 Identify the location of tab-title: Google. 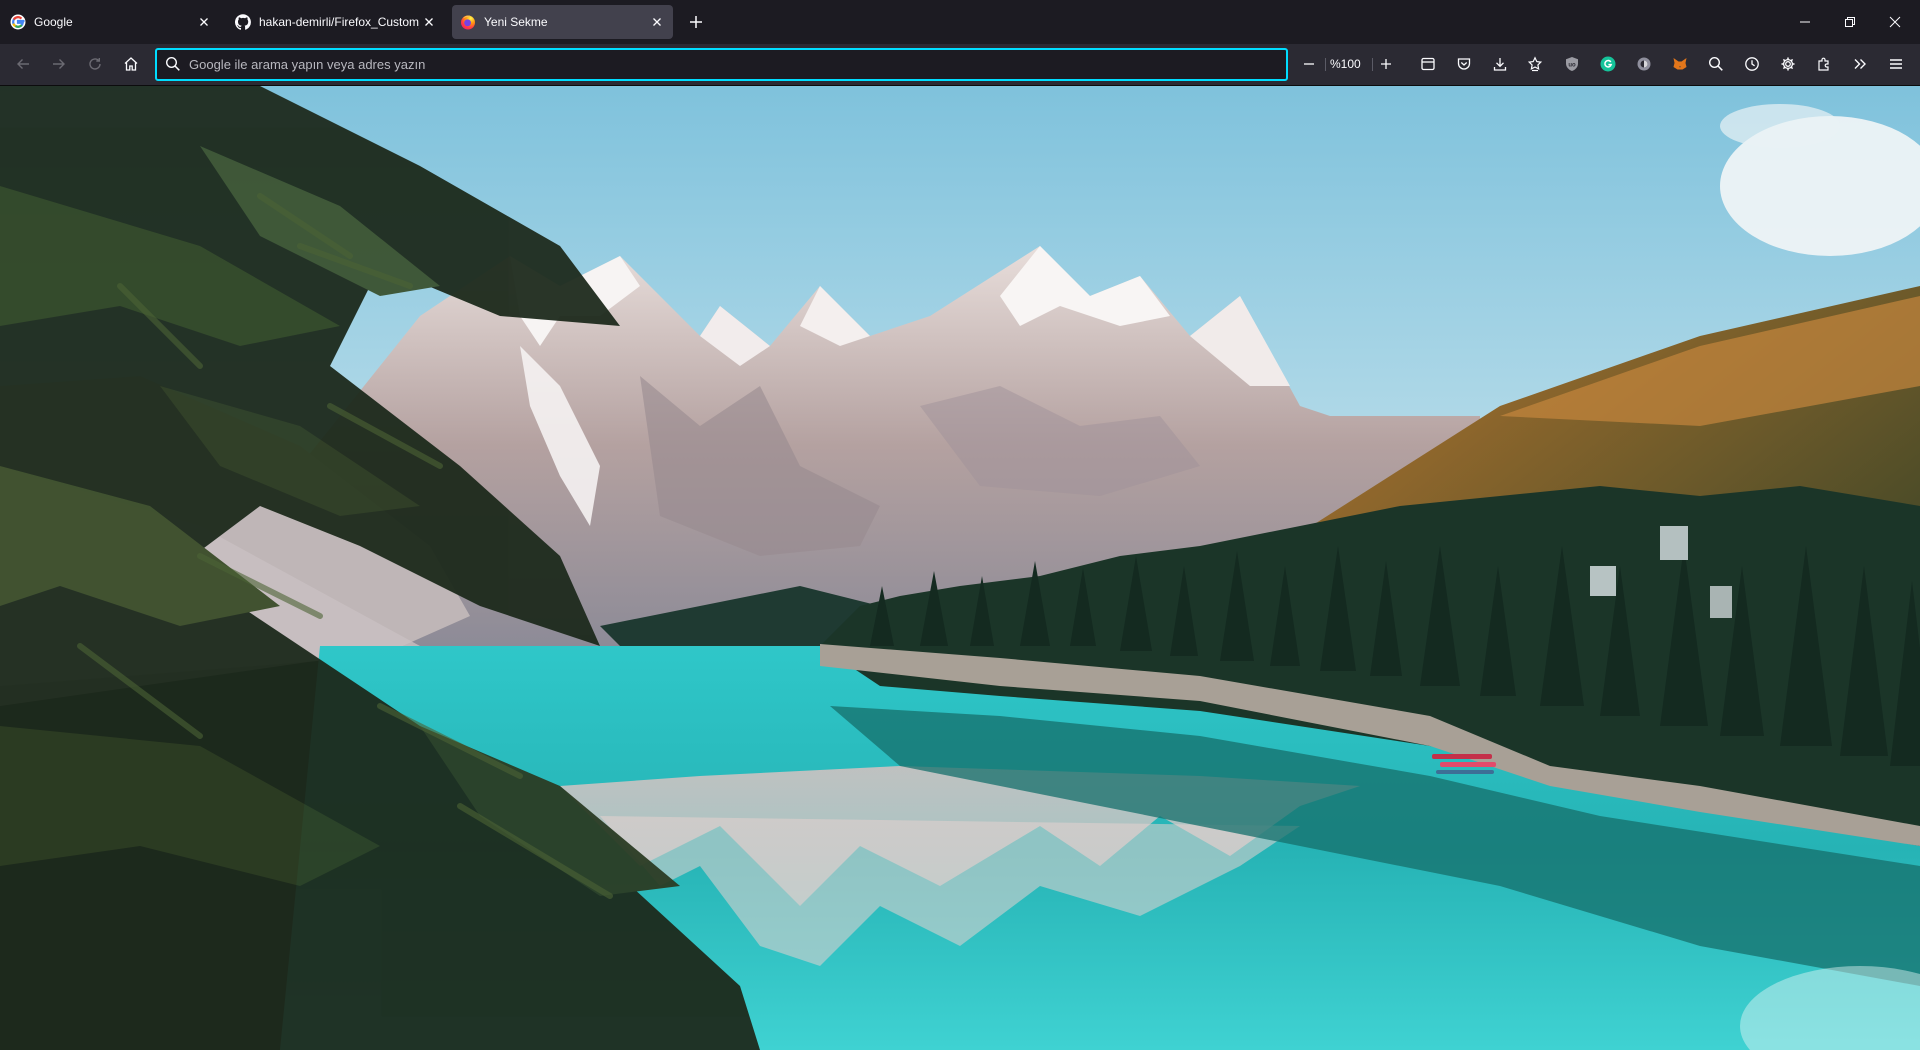
(53, 22).